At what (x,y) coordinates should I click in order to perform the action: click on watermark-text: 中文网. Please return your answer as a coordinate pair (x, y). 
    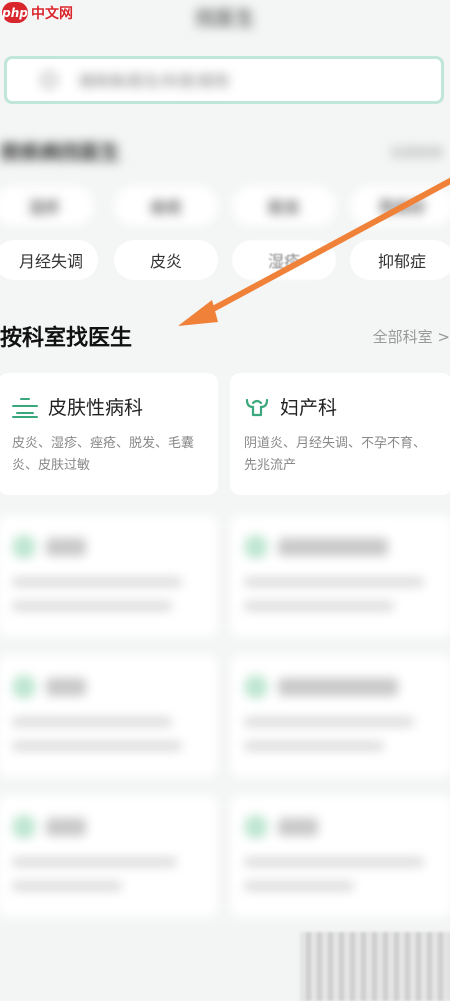
    Looking at the image, I should click on (52, 13).